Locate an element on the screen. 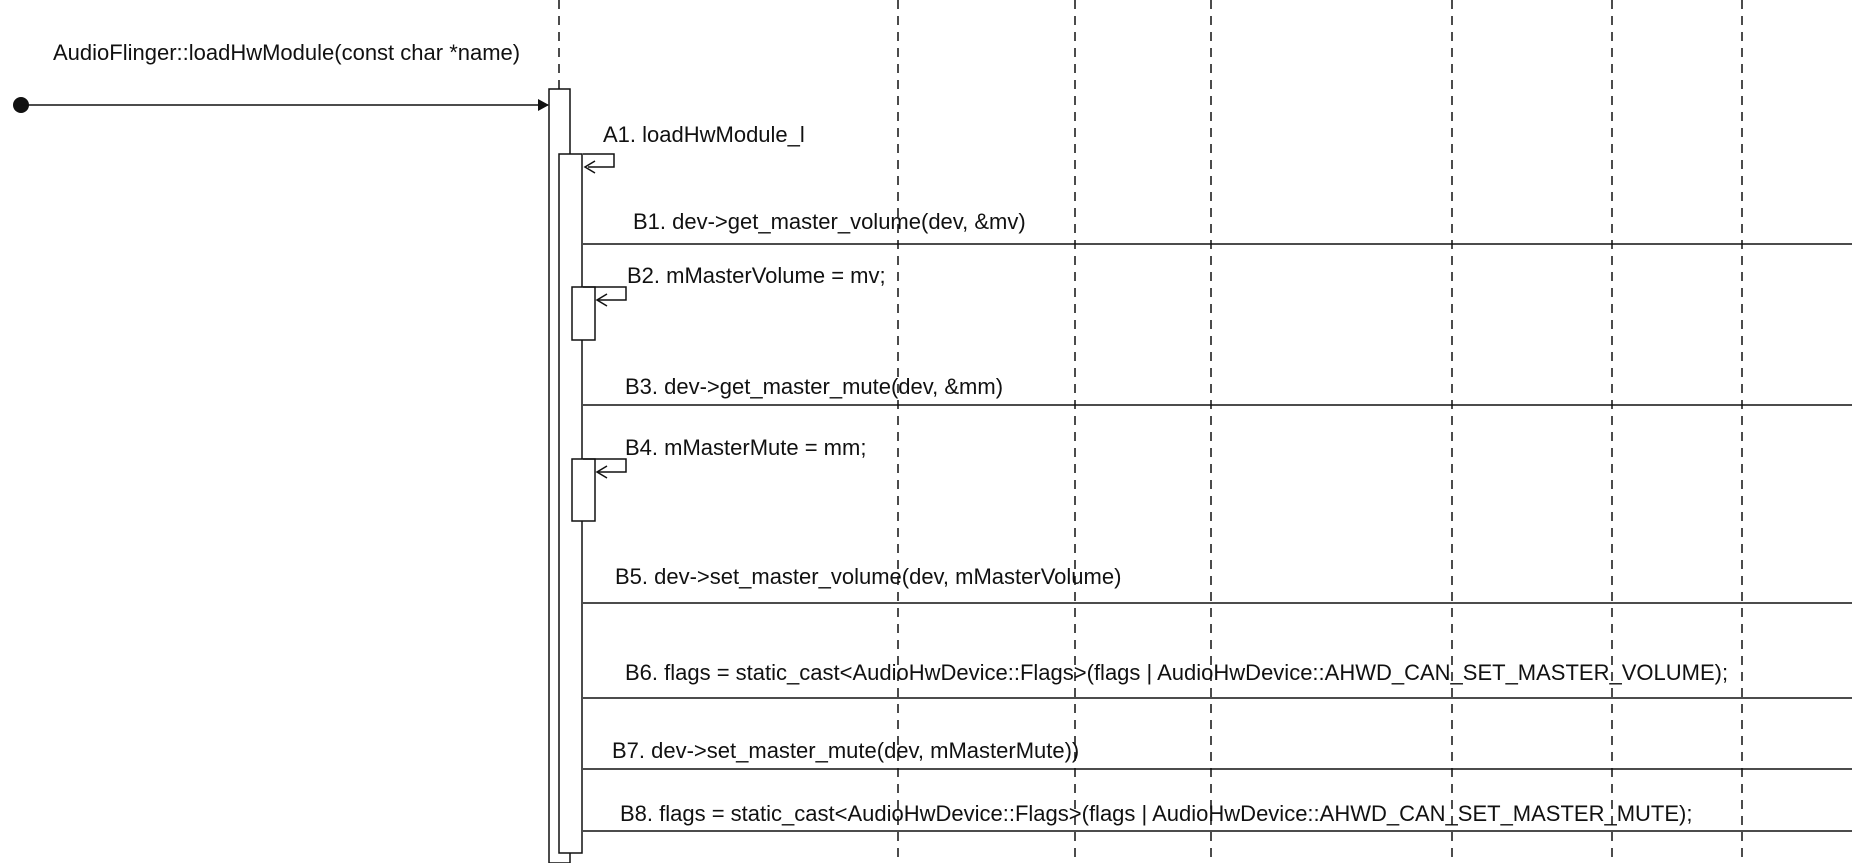  b2-activation-bar is located at coordinates (583, 313).